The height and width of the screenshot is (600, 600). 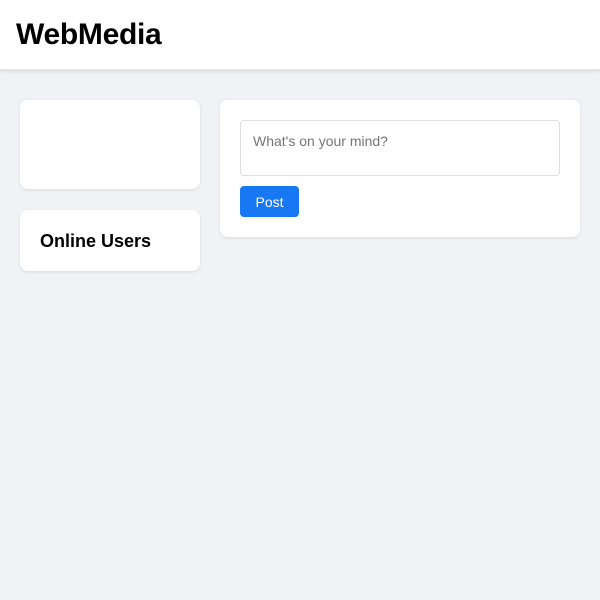 What do you see at coordinates (110, 144) in the screenshot?
I see `profile-card` at bounding box center [110, 144].